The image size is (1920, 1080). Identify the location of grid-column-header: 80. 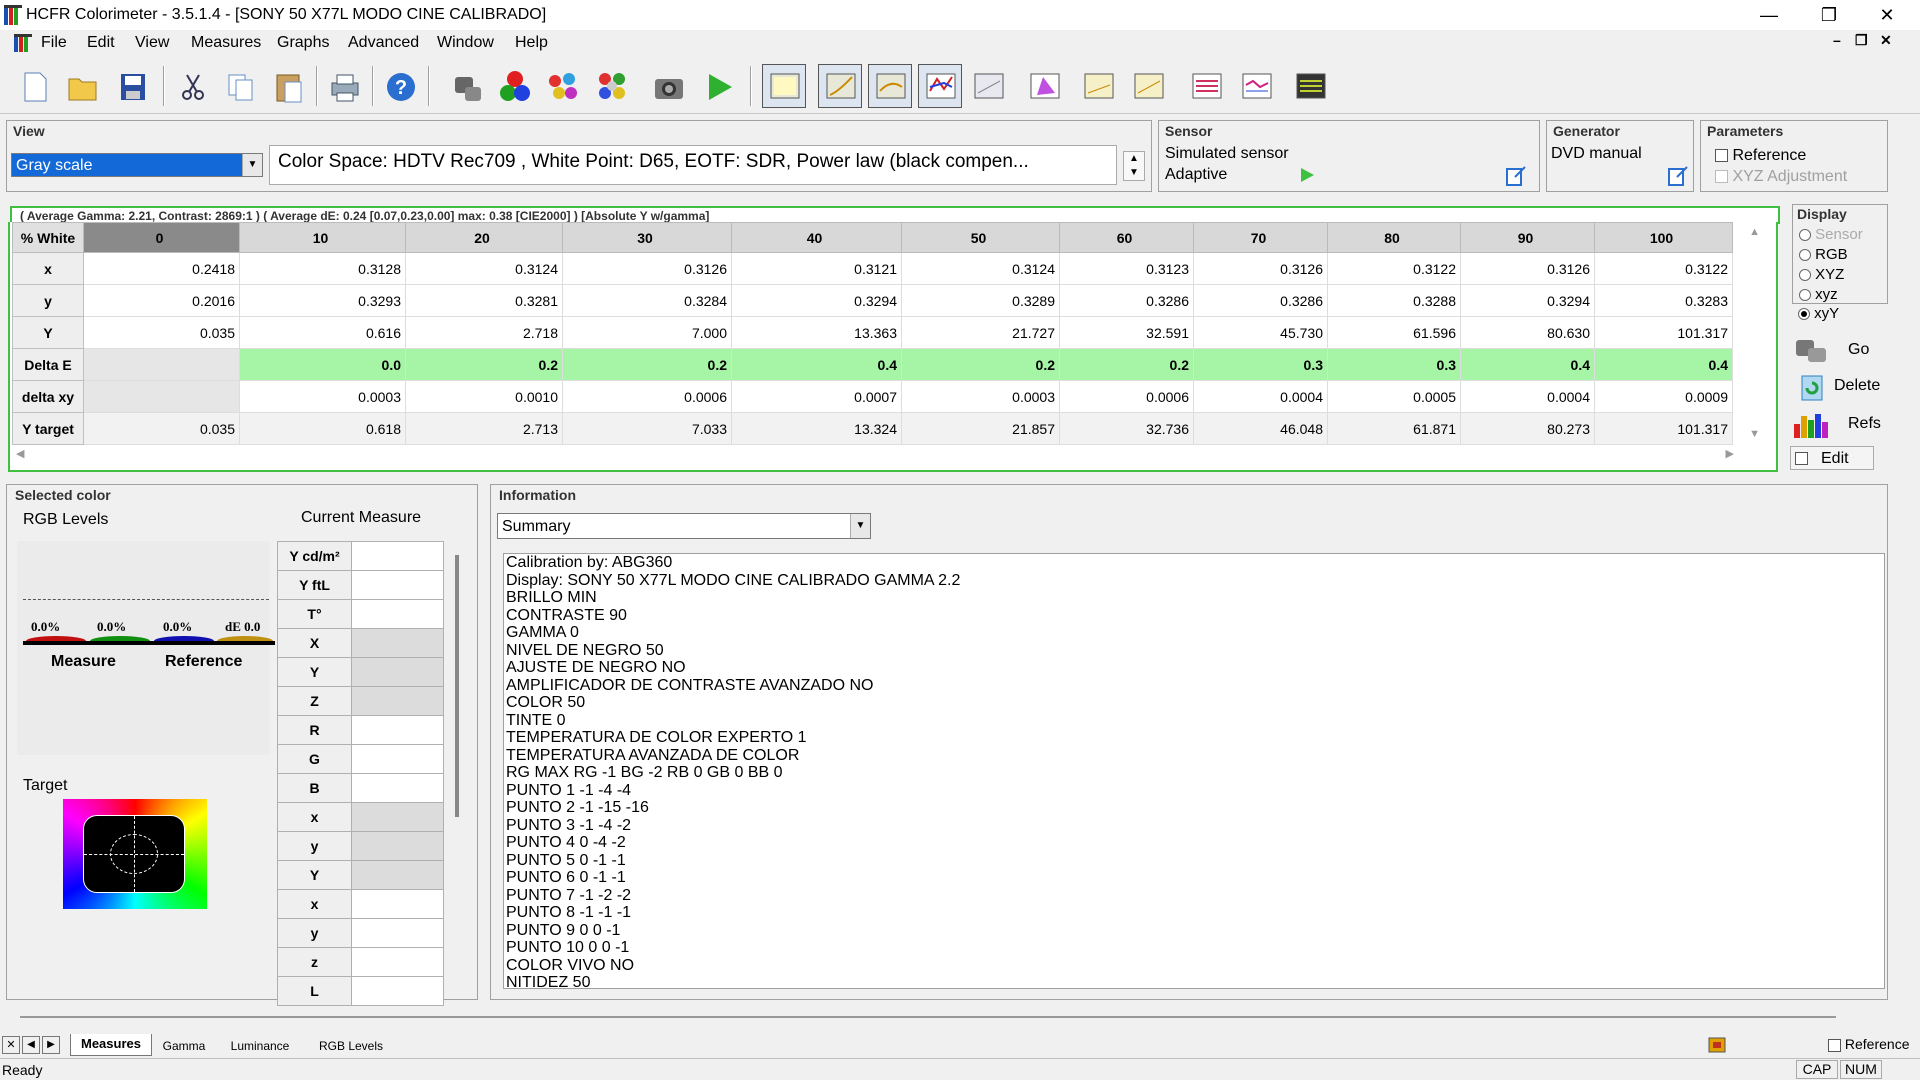
(1394, 237).